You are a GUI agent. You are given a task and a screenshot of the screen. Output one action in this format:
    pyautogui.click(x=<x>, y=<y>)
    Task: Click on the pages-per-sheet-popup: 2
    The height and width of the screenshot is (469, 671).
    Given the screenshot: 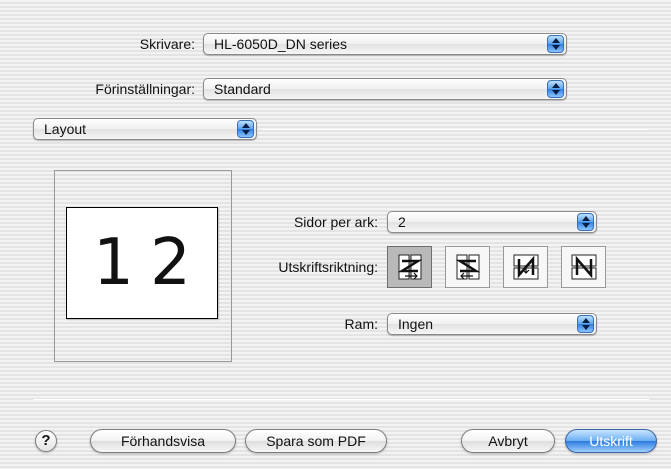 What is the action you would take?
    pyautogui.click(x=492, y=222)
    